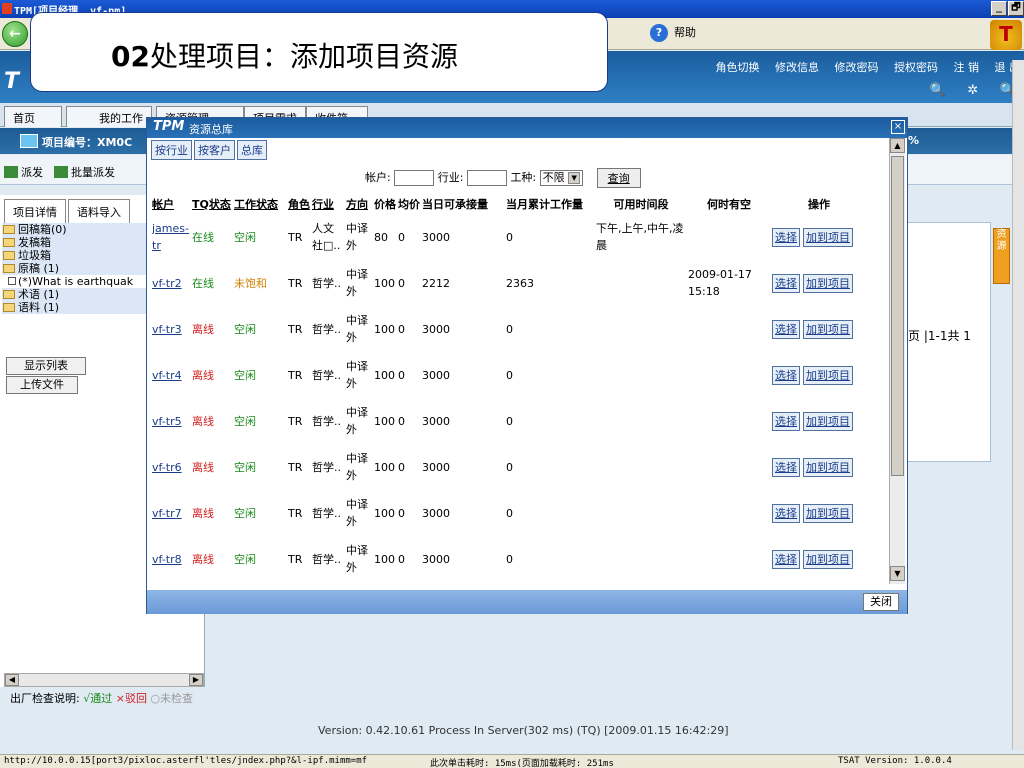 The height and width of the screenshot is (768, 1024). What do you see at coordinates (299, 204) in the screenshot?
I see `column-header: 角色` at bounding box center [299, 204].